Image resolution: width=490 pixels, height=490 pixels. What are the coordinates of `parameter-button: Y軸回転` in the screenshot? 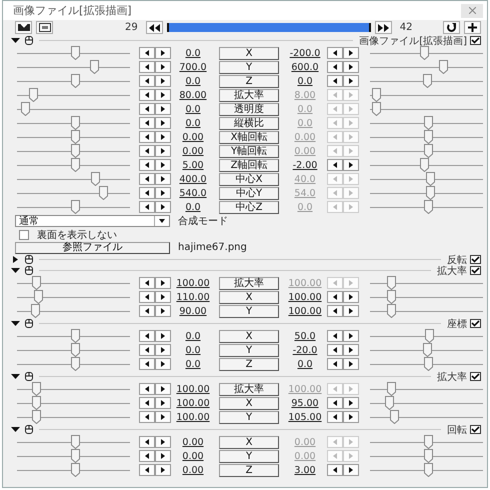 It's located at (249, 151).